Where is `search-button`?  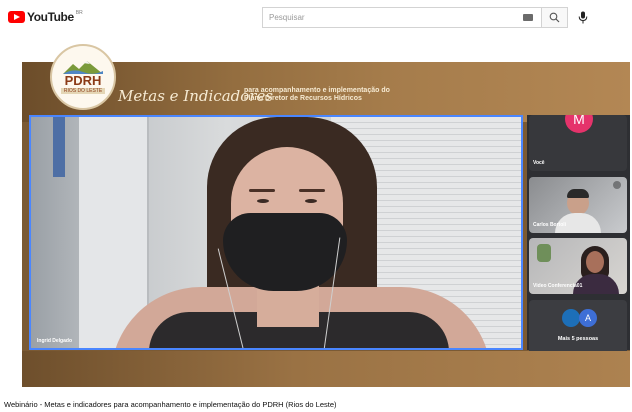
search-button is located at coordinates (554, 17).